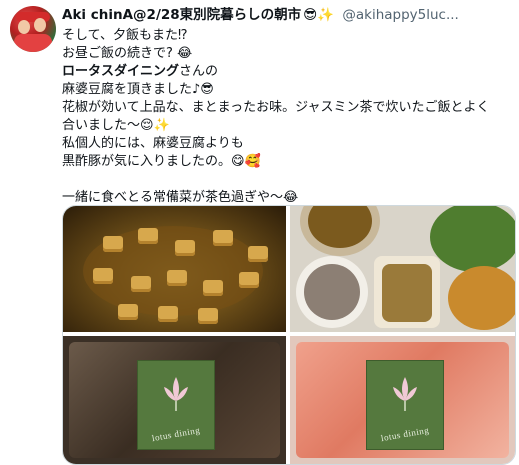  I want to click on photo-mapo-tofu, so click(174, 269).